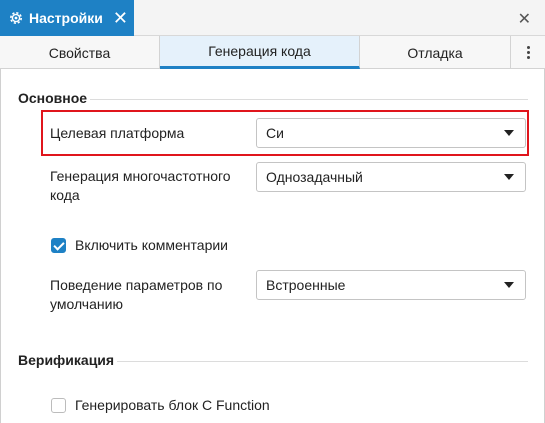 This screenshot has width=545, height=423. Describe the element at coordinates (391, 133) in the screenshot. I see `target-platform-select: Си` at that location.